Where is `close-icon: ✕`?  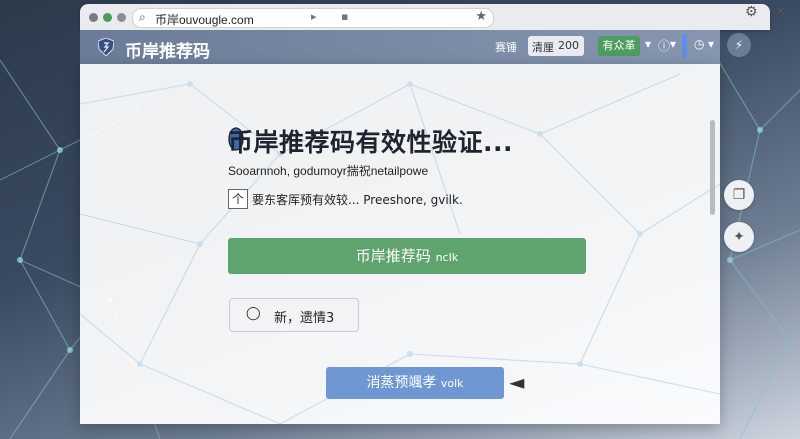 close-icon: ✕ is located at coordinates (781, 12).